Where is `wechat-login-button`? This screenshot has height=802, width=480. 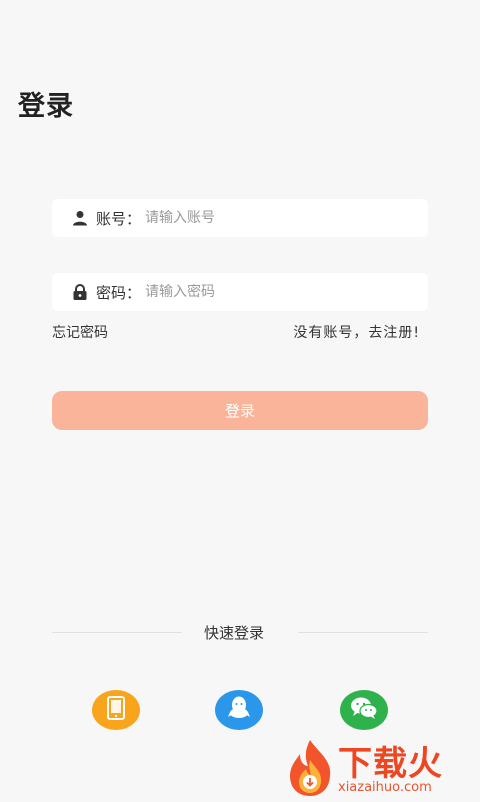
wechat-login-button is located at coordinates (364, 710).